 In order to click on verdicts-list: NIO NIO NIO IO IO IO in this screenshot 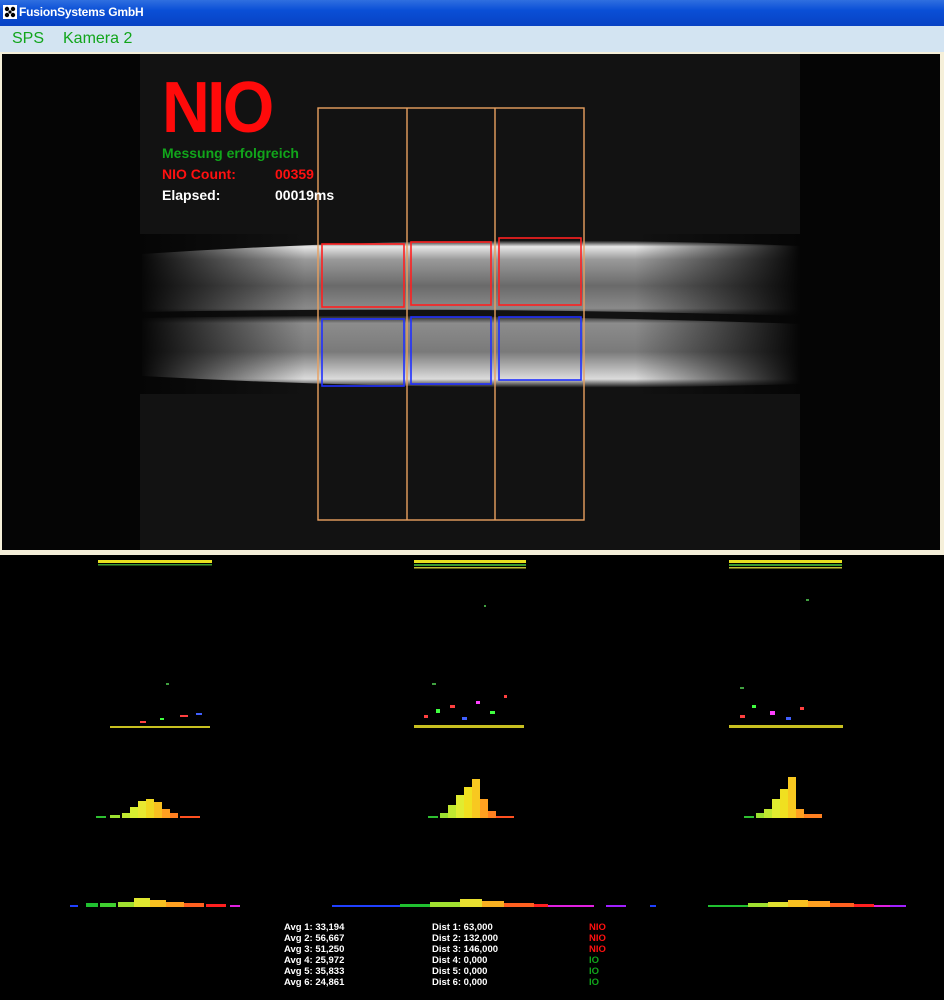, I will do `click(597, 955)`.